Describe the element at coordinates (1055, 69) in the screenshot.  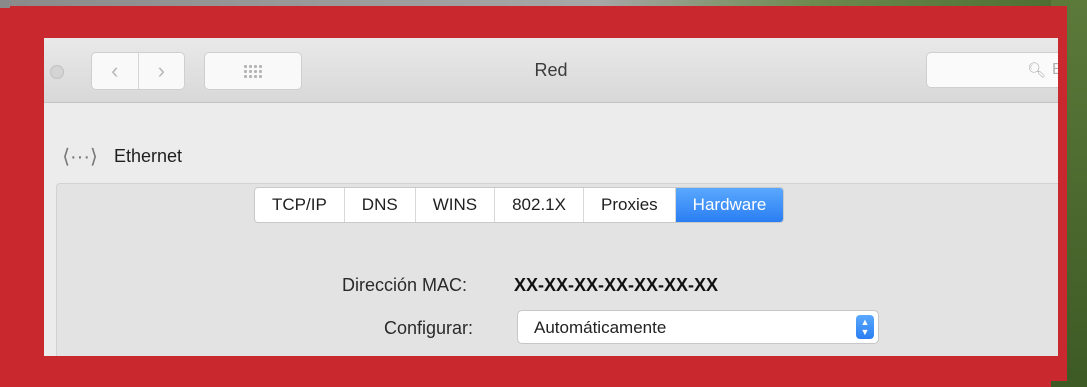
I see `search-placeholder: Bu` at that location.